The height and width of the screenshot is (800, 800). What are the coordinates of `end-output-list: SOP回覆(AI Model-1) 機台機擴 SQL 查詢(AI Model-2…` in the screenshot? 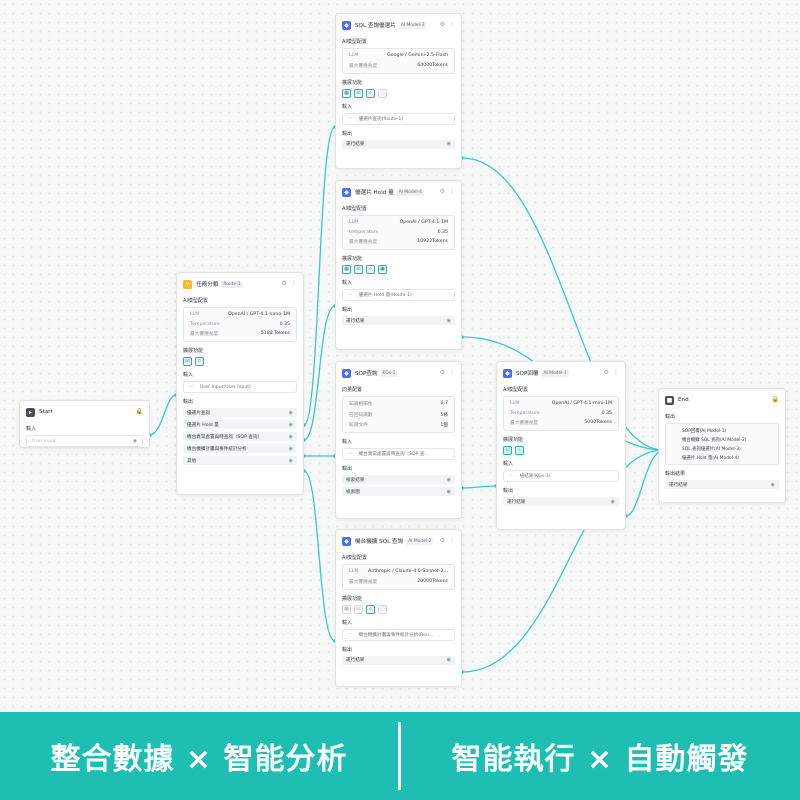 It's located at (722, 444).